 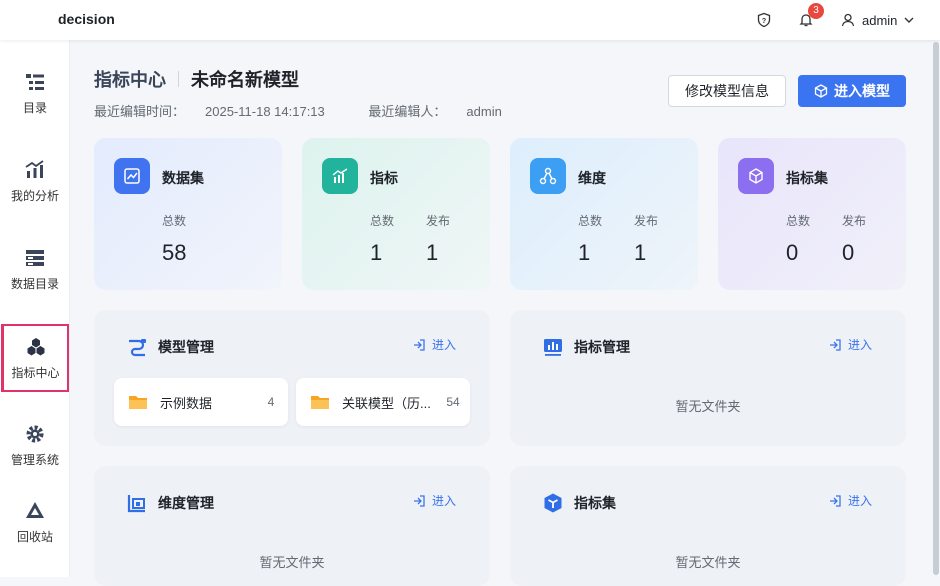 I want to click on dimension-icon, so click(x=548, y=176).